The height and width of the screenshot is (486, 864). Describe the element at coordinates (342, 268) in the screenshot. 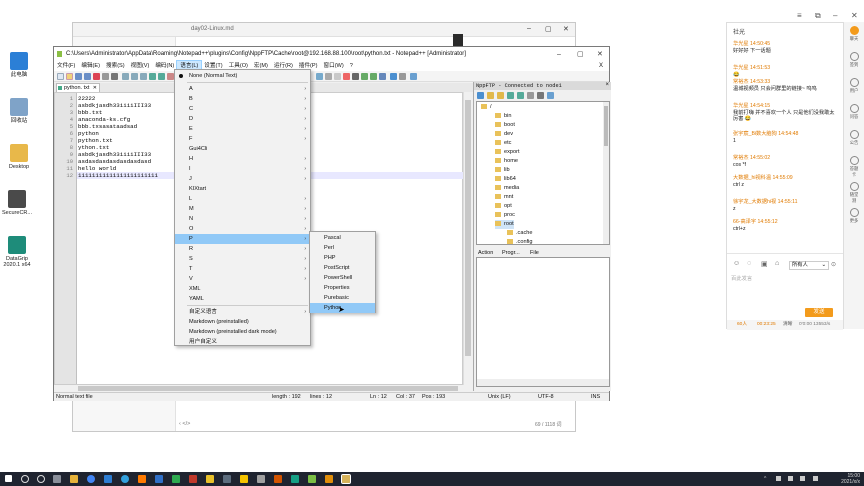

I see `p-submenu-item: PostScript` at that location.